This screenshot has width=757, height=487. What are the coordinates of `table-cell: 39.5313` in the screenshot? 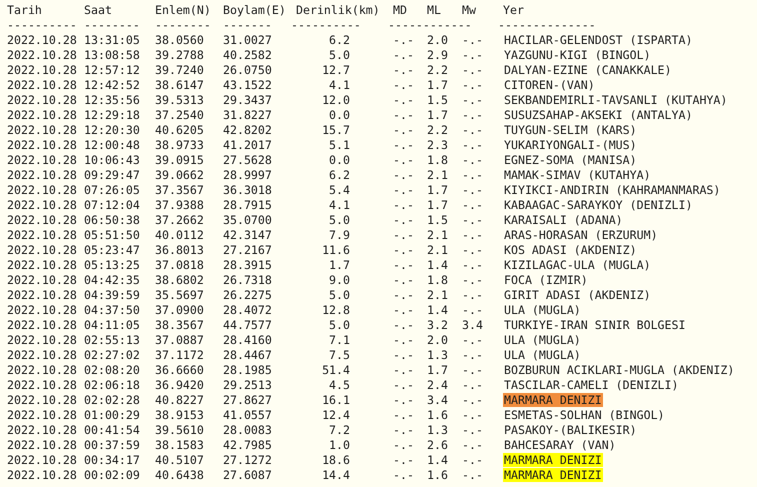 It's located at (179, 100).